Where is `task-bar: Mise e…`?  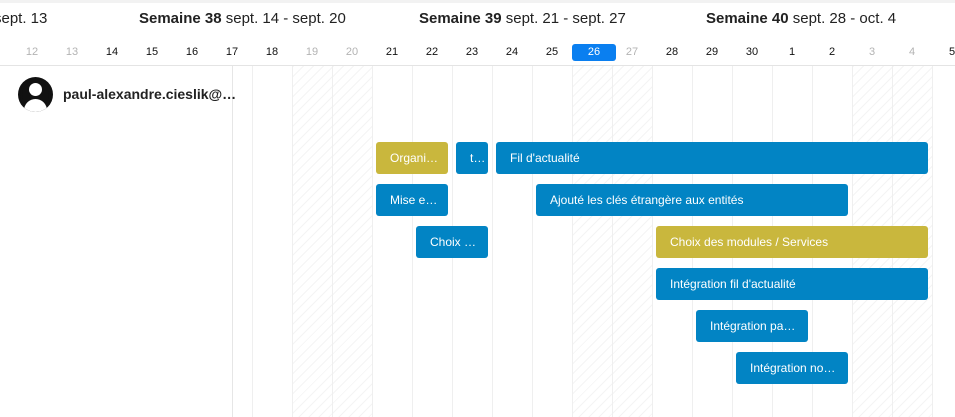 task-bar: Mise e… is located at coordinates (412, 200).